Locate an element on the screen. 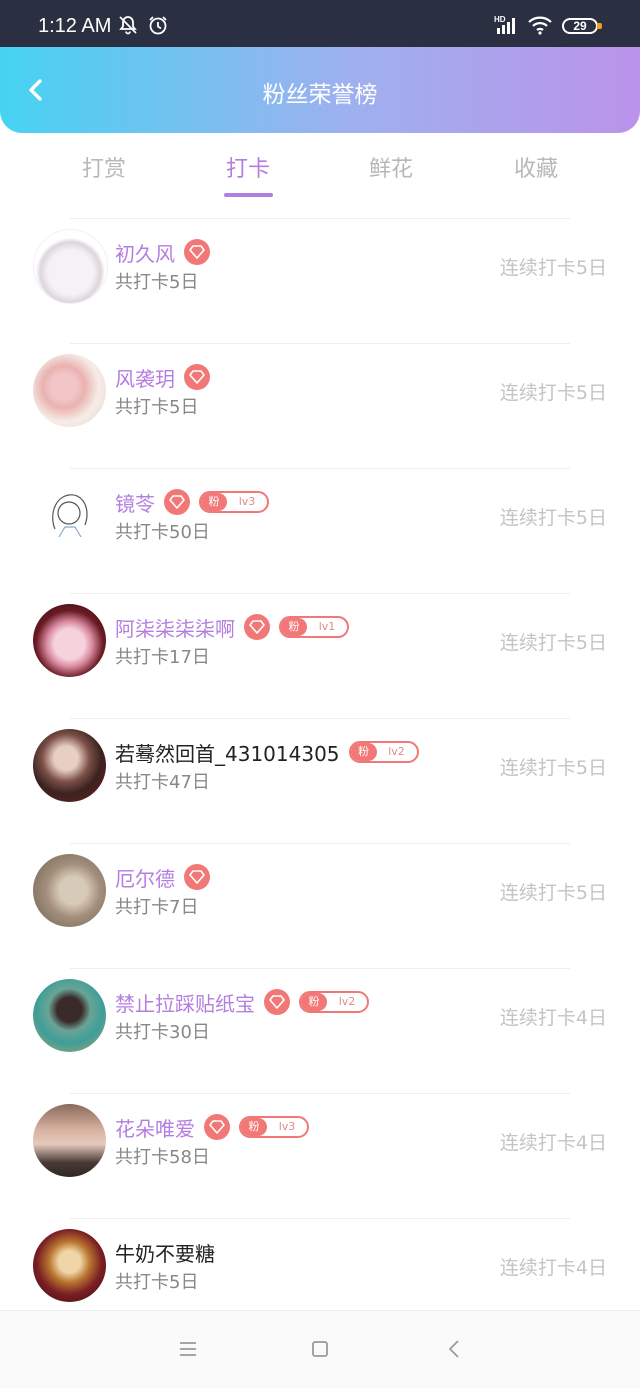  list-item: 镜苓 粉 lv3 共打卡50日 连续打卡5日 is located at coordinates (320, 531).